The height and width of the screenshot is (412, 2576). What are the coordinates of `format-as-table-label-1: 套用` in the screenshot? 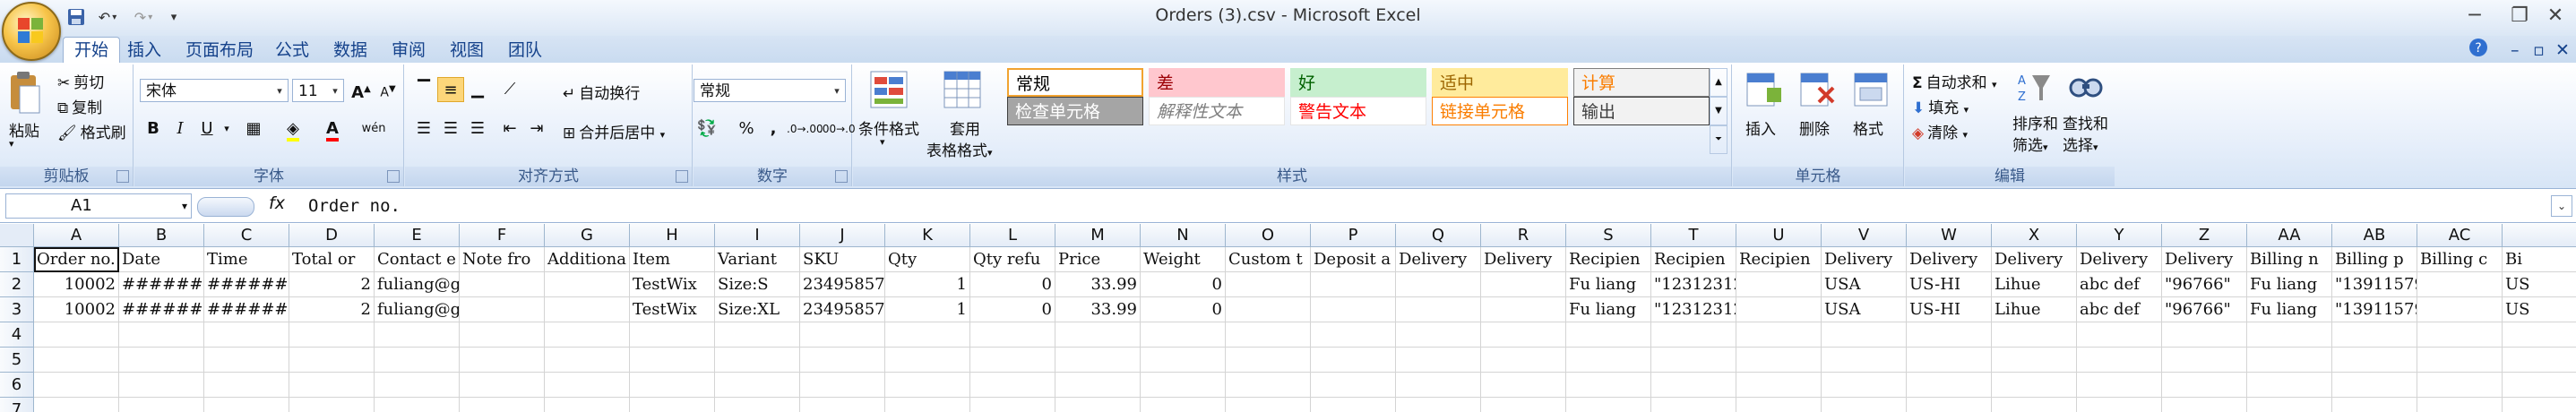 It's located at (965, 127).